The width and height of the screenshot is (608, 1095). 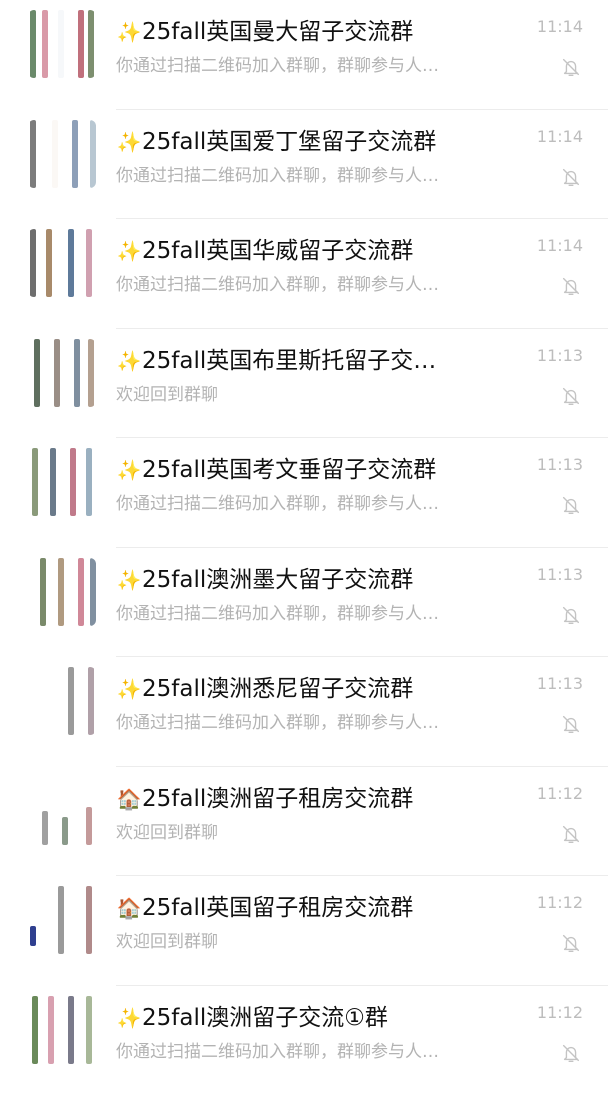 I want to click on chat-title: ✨25fall英国华威留子交流群, so click(x=321, y=251).